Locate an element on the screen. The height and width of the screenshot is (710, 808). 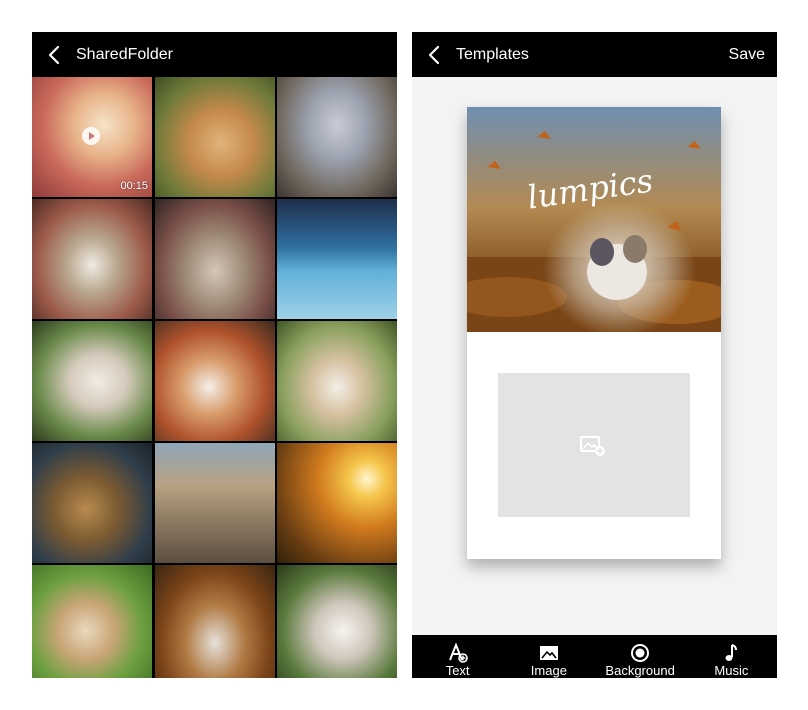
photo-white-rabbit is located at coordinates (92, 381).